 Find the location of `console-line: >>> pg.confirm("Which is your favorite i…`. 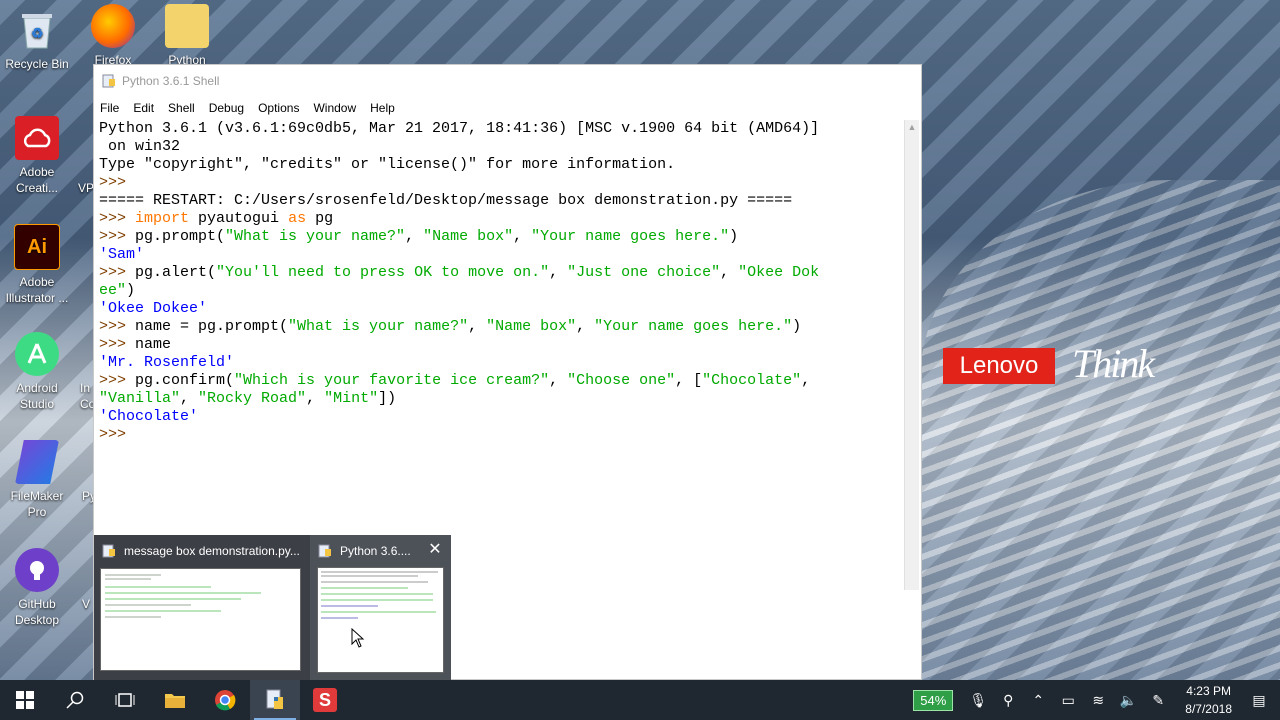

console-line: >>> pg.confirm("Which is your favorite i… is located at coordinates (455, 380).